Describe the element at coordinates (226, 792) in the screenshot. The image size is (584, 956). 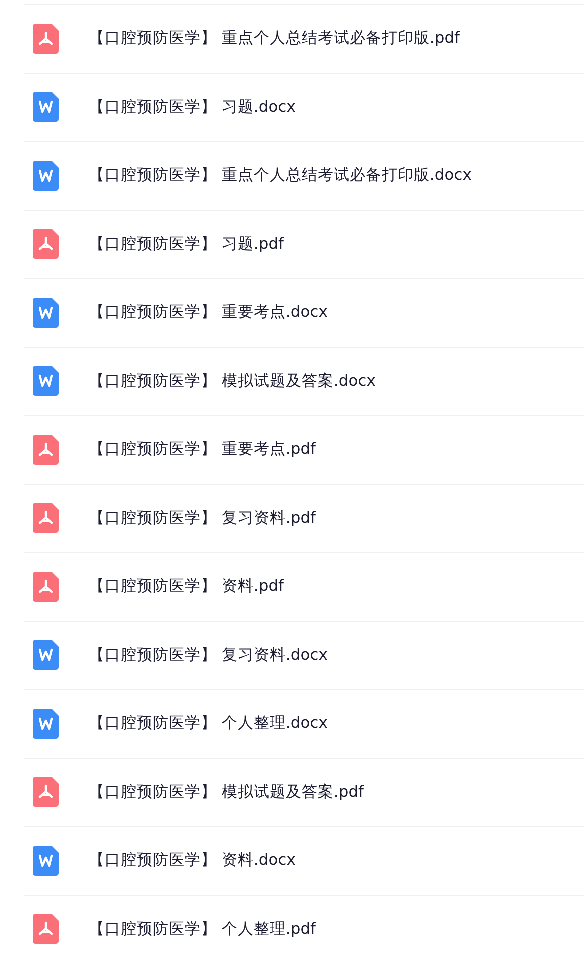
I see `file-name: 【口腔预防医学】 模拟试题及答案.pdf` at that location.